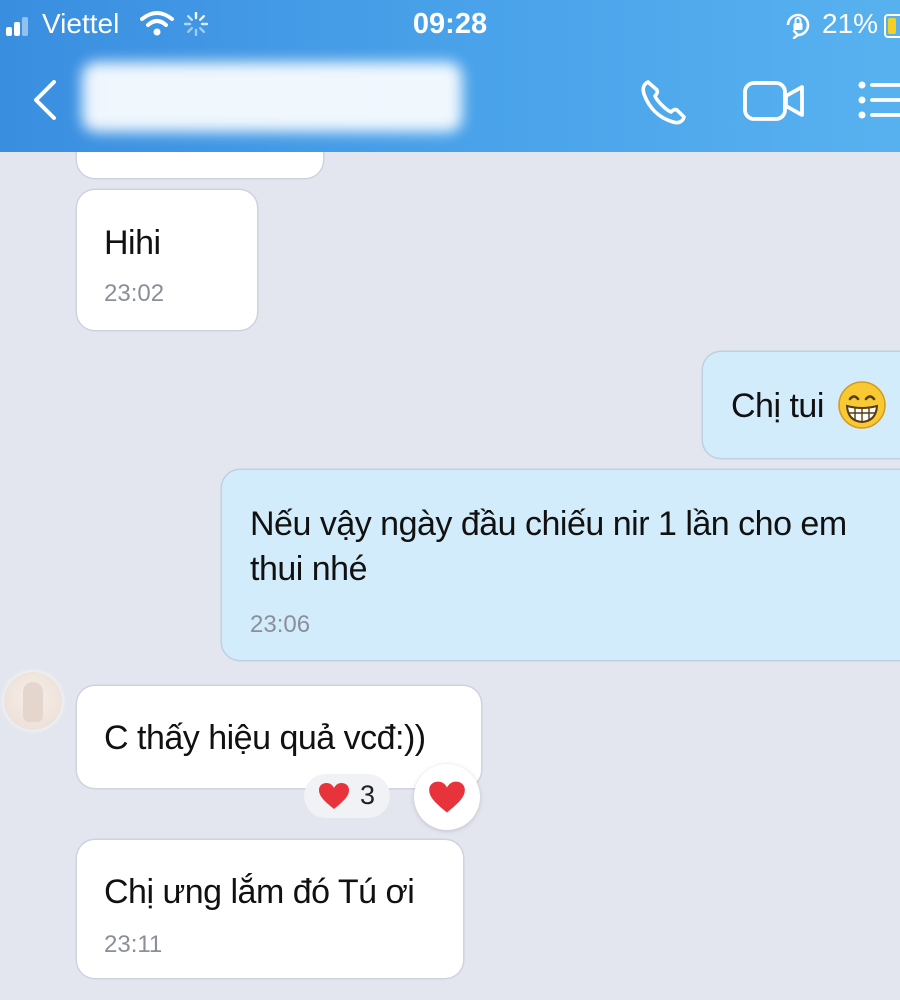  I want to click on avatar, so click(33, 701).